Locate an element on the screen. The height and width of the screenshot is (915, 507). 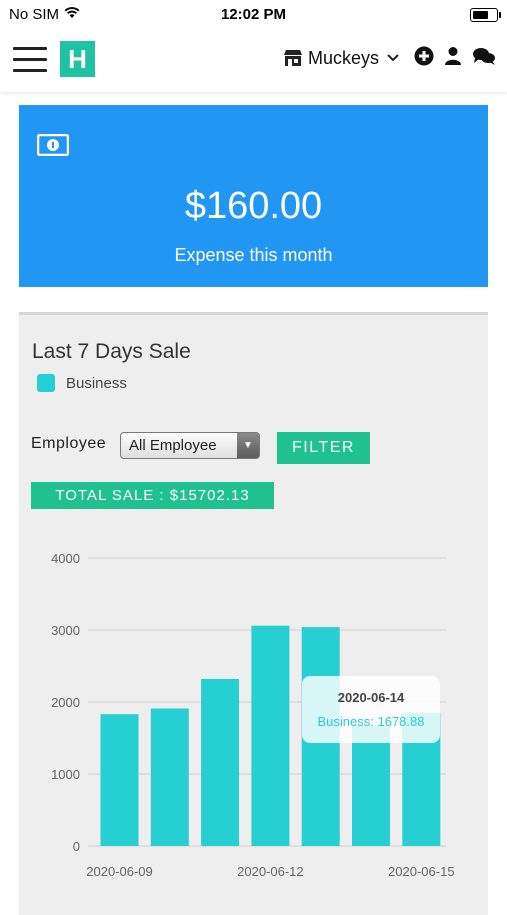
user-icon is located at coordinates (453, 56).